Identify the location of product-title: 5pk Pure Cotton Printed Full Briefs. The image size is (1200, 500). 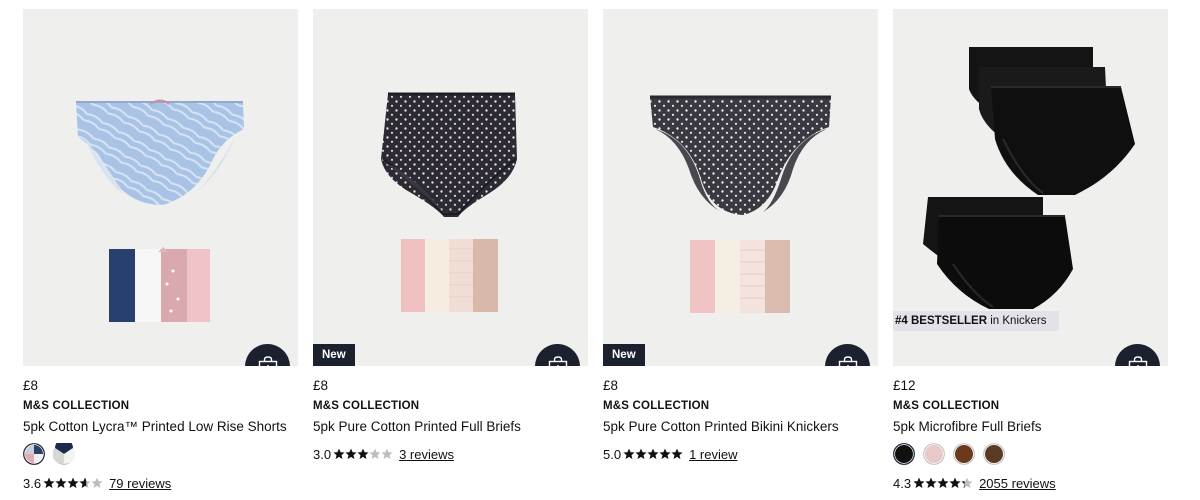
(450, 426).